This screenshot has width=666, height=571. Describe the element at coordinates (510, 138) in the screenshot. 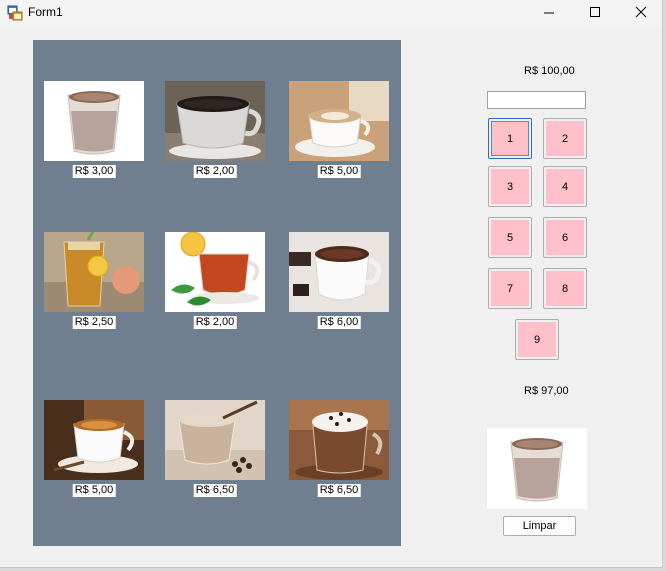

I see `keypad-button-1: 1` at that location.